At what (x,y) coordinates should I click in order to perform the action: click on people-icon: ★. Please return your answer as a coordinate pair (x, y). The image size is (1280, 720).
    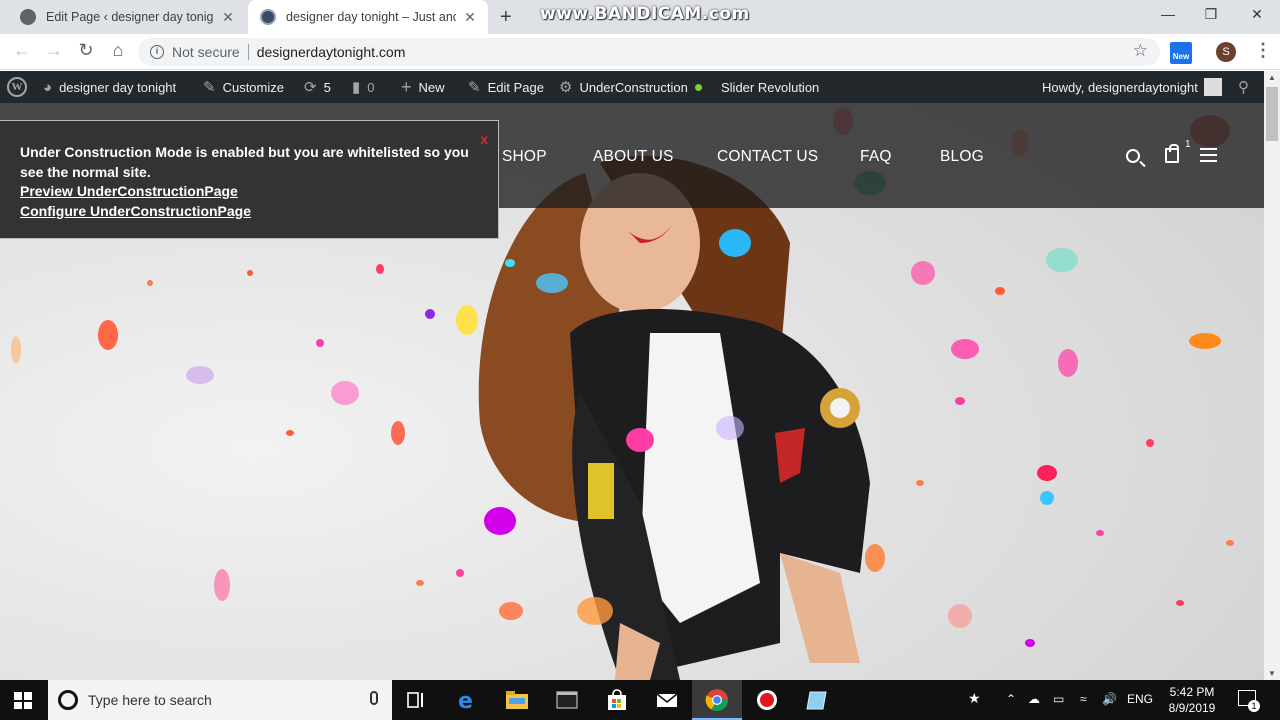
    Looking at the image, I should click on (974, 698).